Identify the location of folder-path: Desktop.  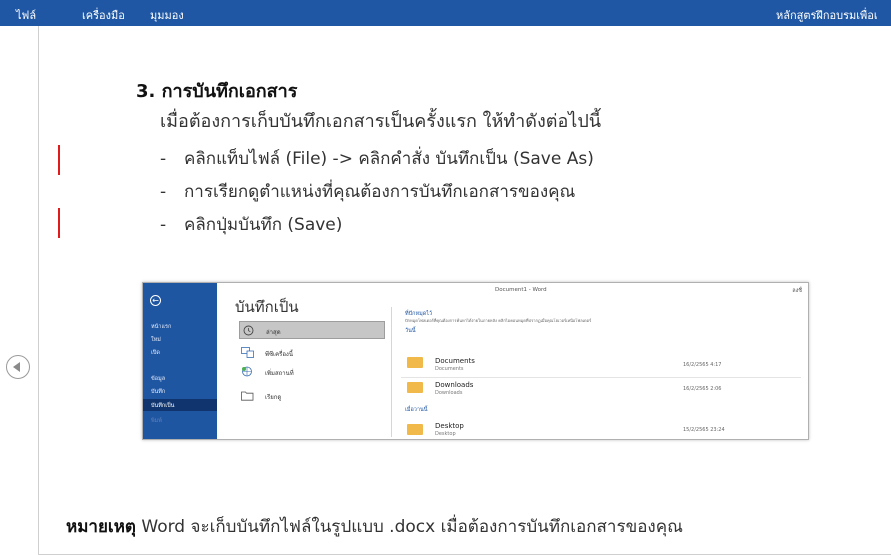
(445, 434).